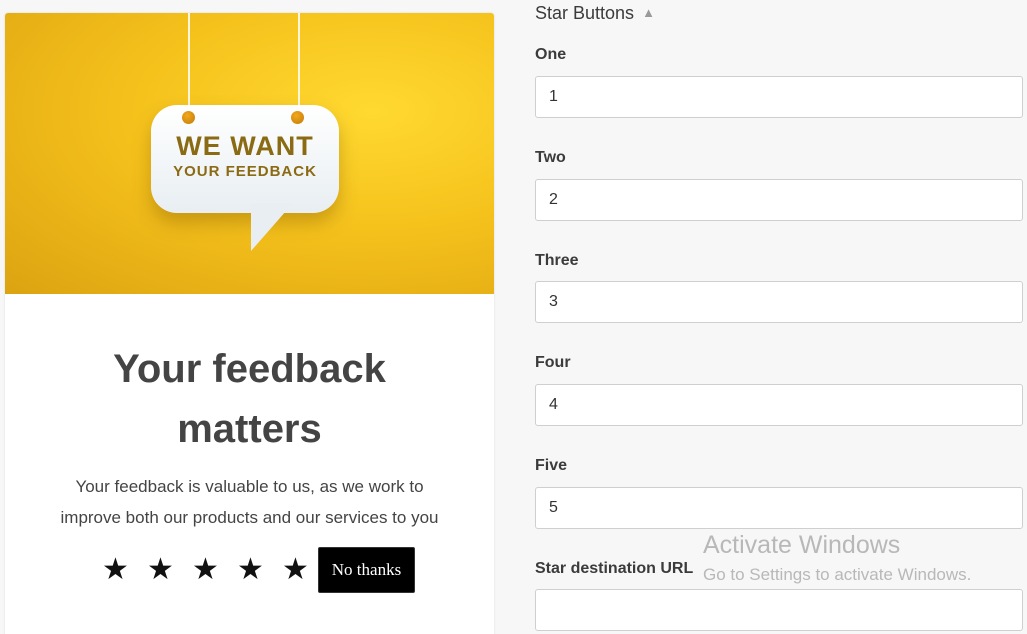 This screenshot has height=634, width=1027. Describe the element at coordinates (205, 570) in the screenshot. I see `star-3-icon: ★` at that location.